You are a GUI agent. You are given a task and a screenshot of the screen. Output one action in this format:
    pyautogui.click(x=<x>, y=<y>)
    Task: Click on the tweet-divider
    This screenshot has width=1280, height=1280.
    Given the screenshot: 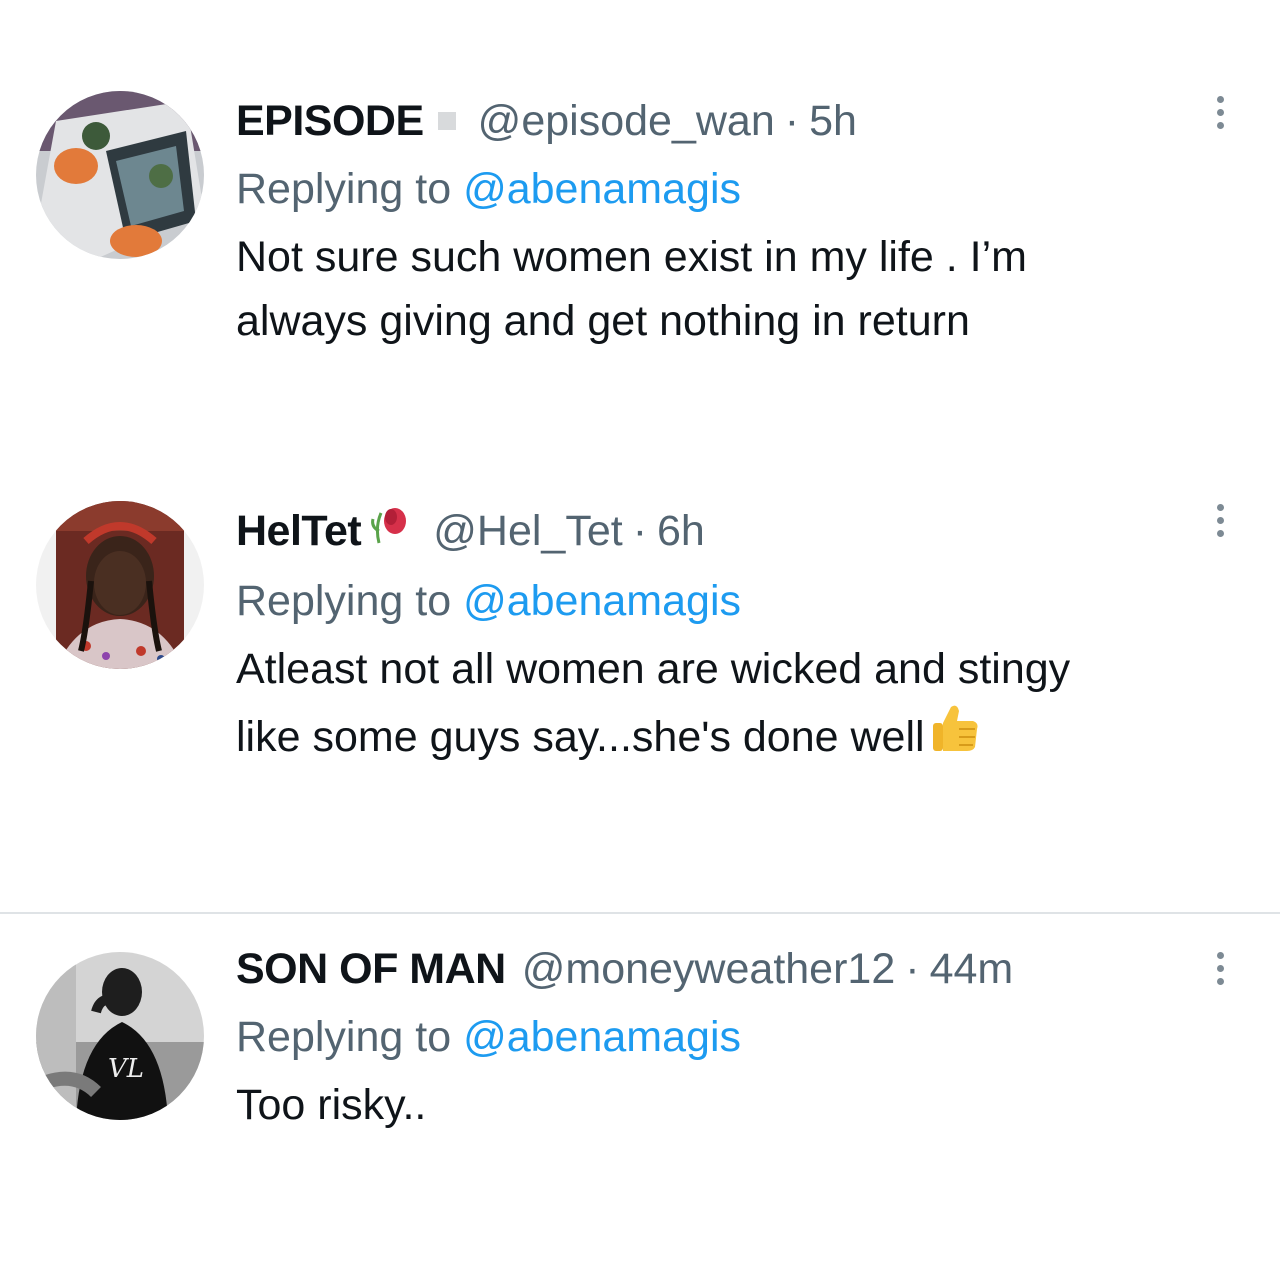 What is the action you would take?
    pyautogui.click(x=640, y=913)
    